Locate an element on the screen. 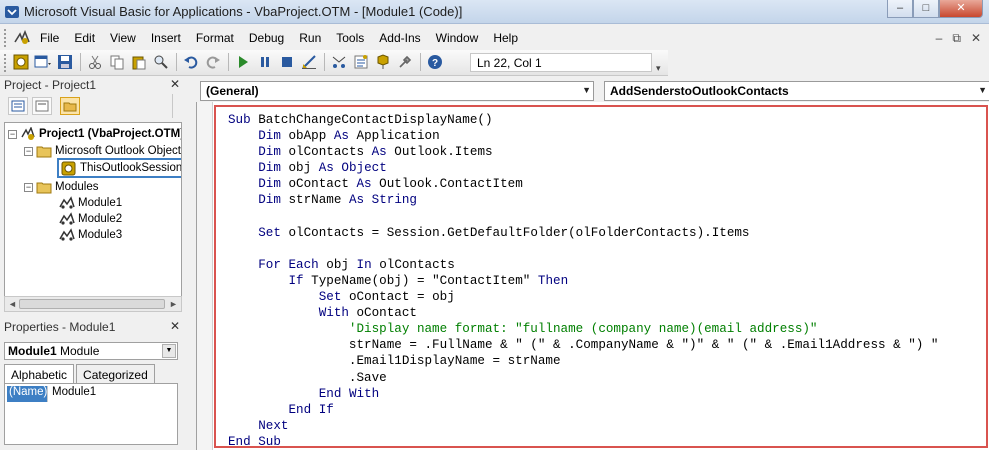  code-line: Set oContact = obj is located at coordinates (583, 297).